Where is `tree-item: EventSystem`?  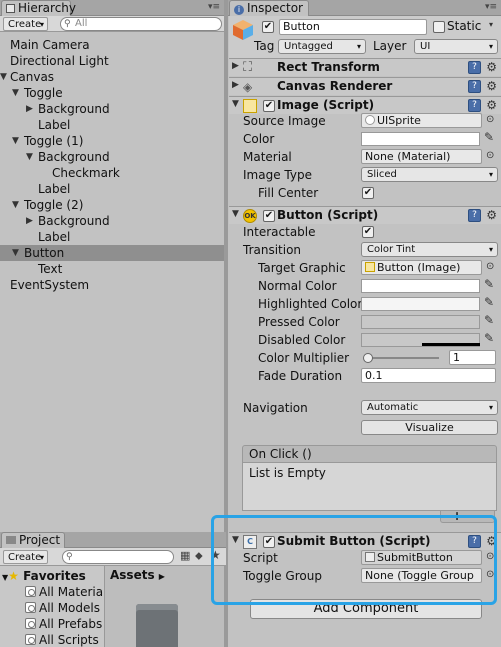
tree-item: EventSystem is located at coordinates (112, 285).